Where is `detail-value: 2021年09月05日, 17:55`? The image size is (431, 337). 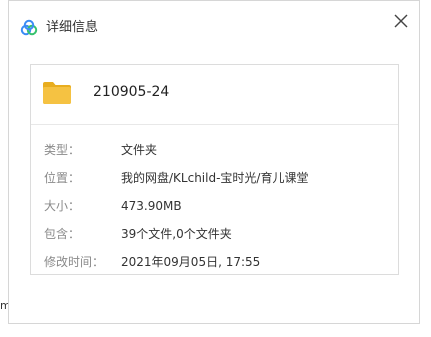
detail-value: 2021年09月05日, 17:55 is located at coordinates (191, 262).